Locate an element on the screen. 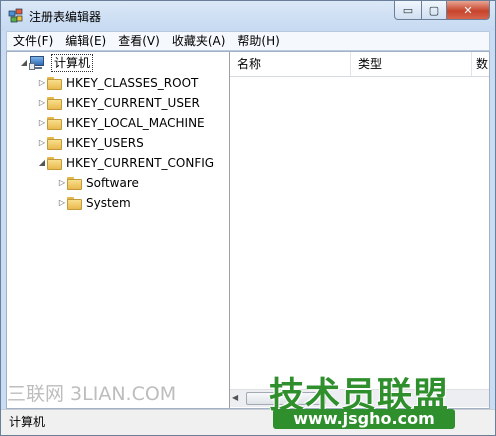  tree-item-hkey-current-config: ◢ HKEY_CURRENT_CONFIG is located at coordinates (125, 163).